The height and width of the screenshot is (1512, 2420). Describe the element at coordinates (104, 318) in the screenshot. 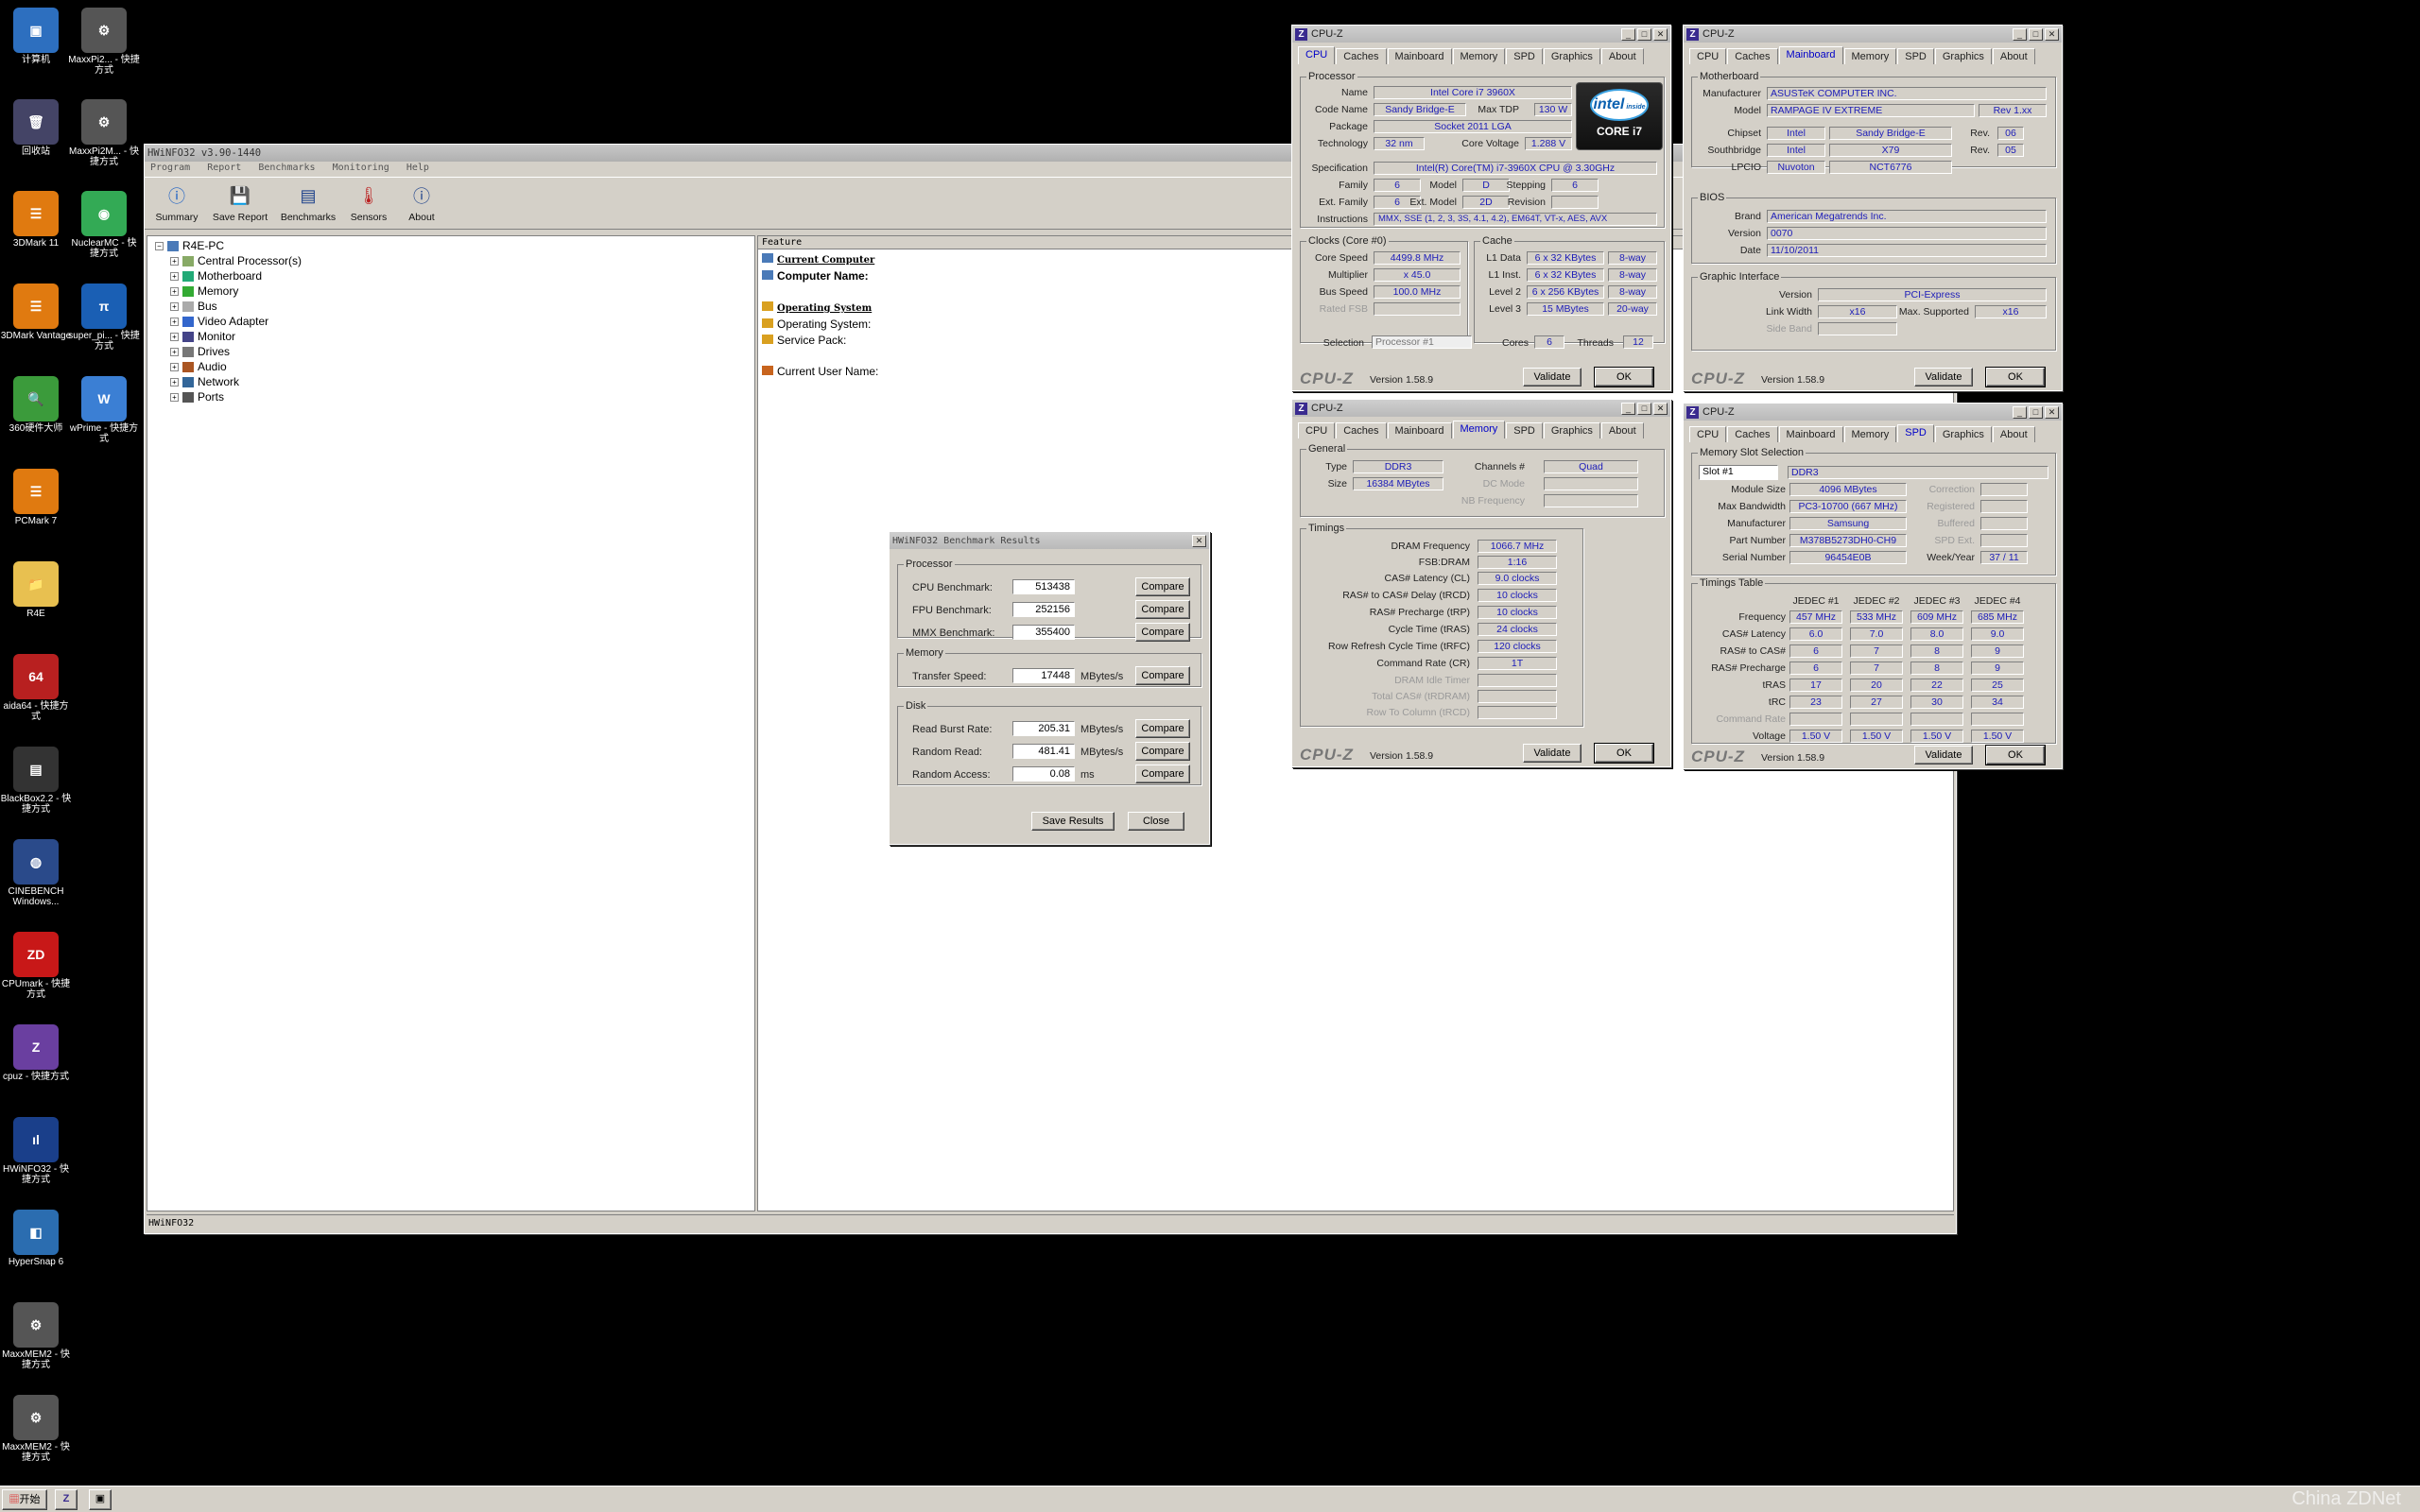

I see `desktop-icon: π super_pi... - 快捷方式` at that location.